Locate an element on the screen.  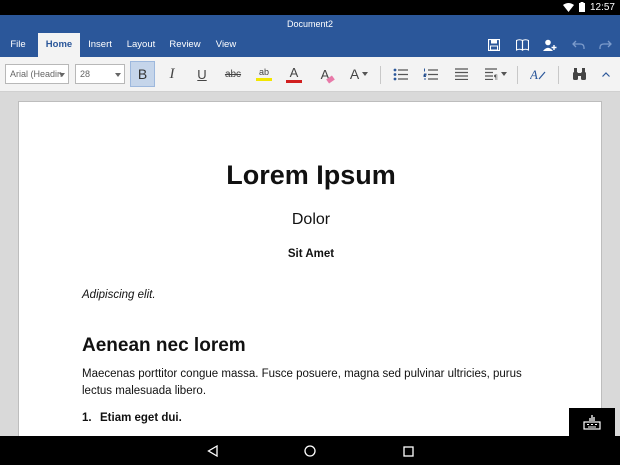
collapse-ribbon-button is located at coordinates (606, 74).